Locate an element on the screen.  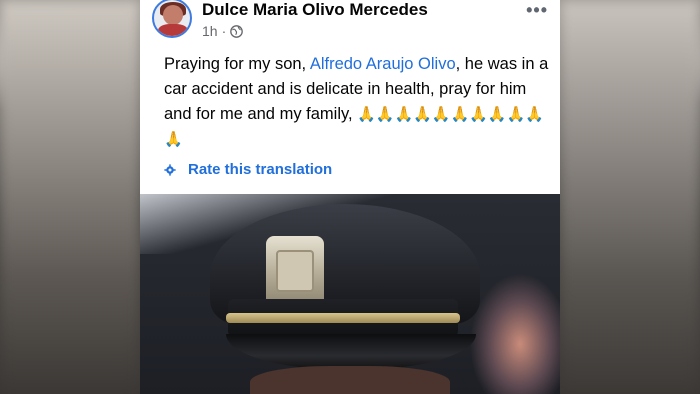
rate-translation-label: Rate this translation is located at coordinates (260, 169).